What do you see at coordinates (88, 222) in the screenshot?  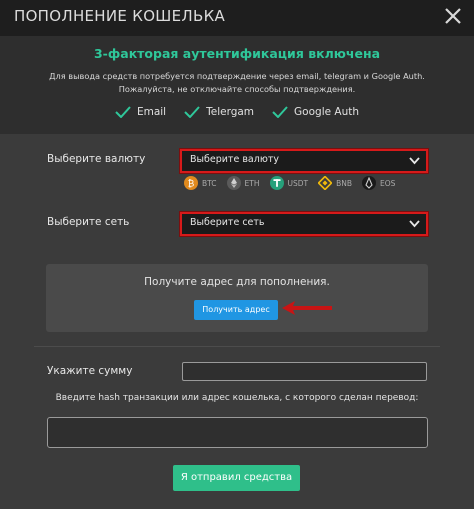 I see `network-label: Выберите сеть` at bounding box center [88, 222].